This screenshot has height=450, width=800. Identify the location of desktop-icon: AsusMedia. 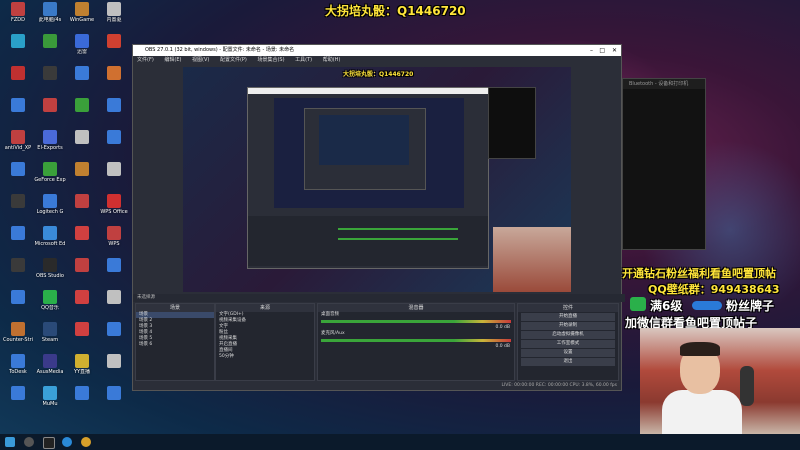
(50, 364).